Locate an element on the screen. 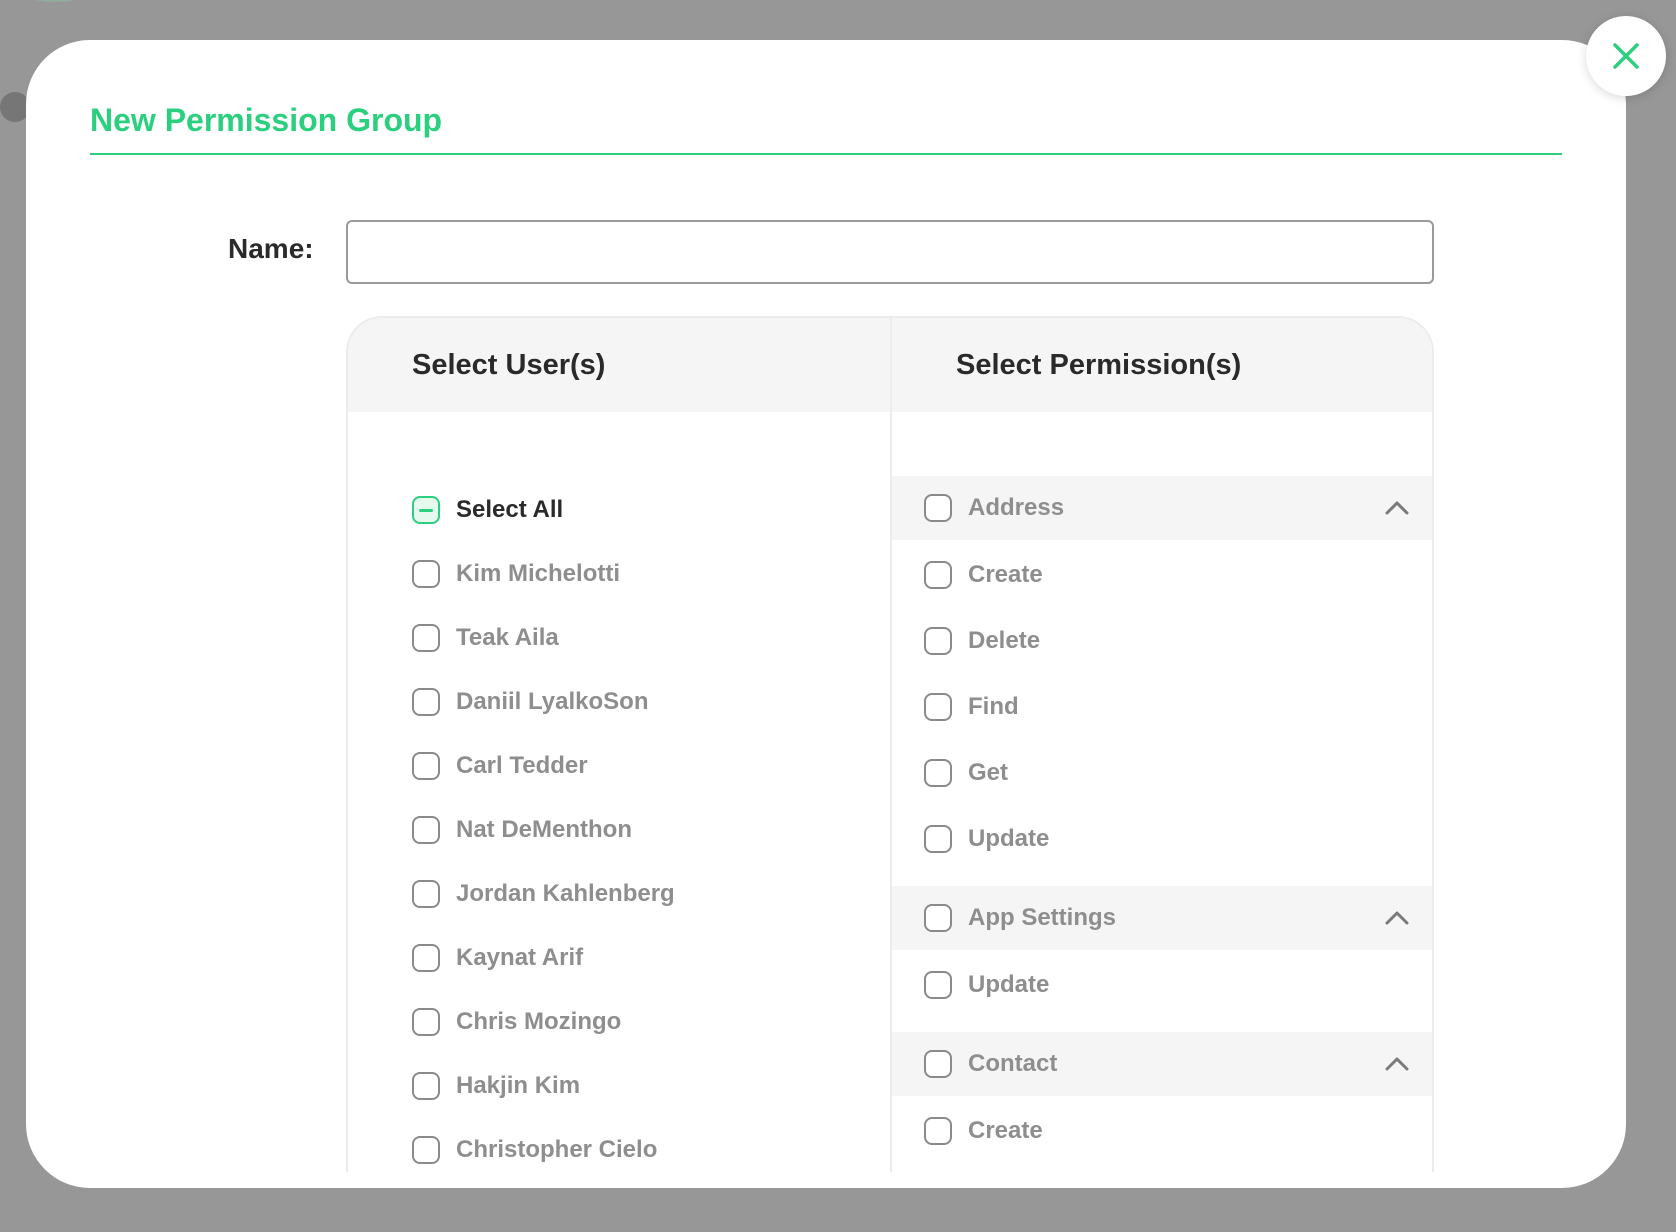 This screenshot has height=1232, width=1676. user-name: Nat DeMenthon is located at coordinates (544, 829).